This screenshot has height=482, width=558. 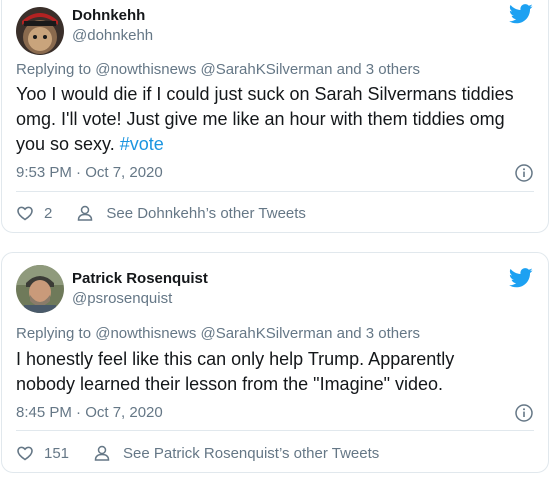 What do you see at coordinates (108, 15) in the screenshot?
I see `author-name: Dohnkehh` at bounding box center [108, 15].